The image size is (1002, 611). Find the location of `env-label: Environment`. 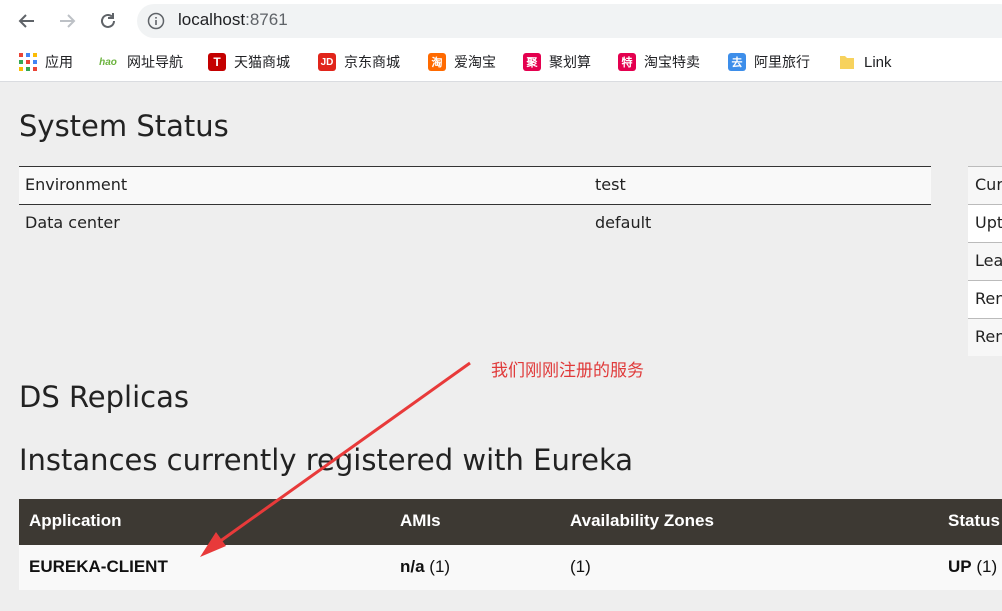

env-label: Environment is located at coordinates (76, 184).